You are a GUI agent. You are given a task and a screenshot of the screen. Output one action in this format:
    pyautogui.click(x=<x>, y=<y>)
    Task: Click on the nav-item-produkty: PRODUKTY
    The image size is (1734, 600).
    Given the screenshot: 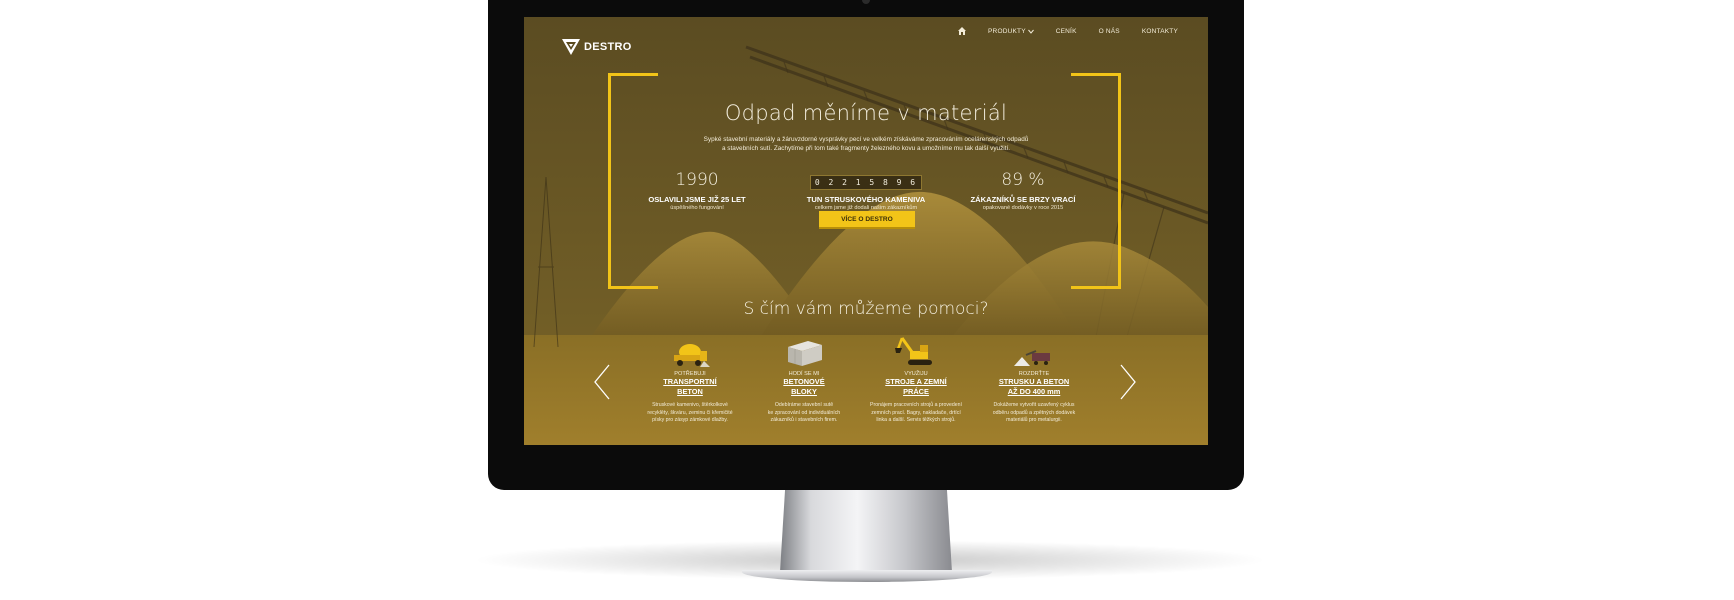 What is the action you would take?
    pyautogui.click(x=1011, y=31)
    